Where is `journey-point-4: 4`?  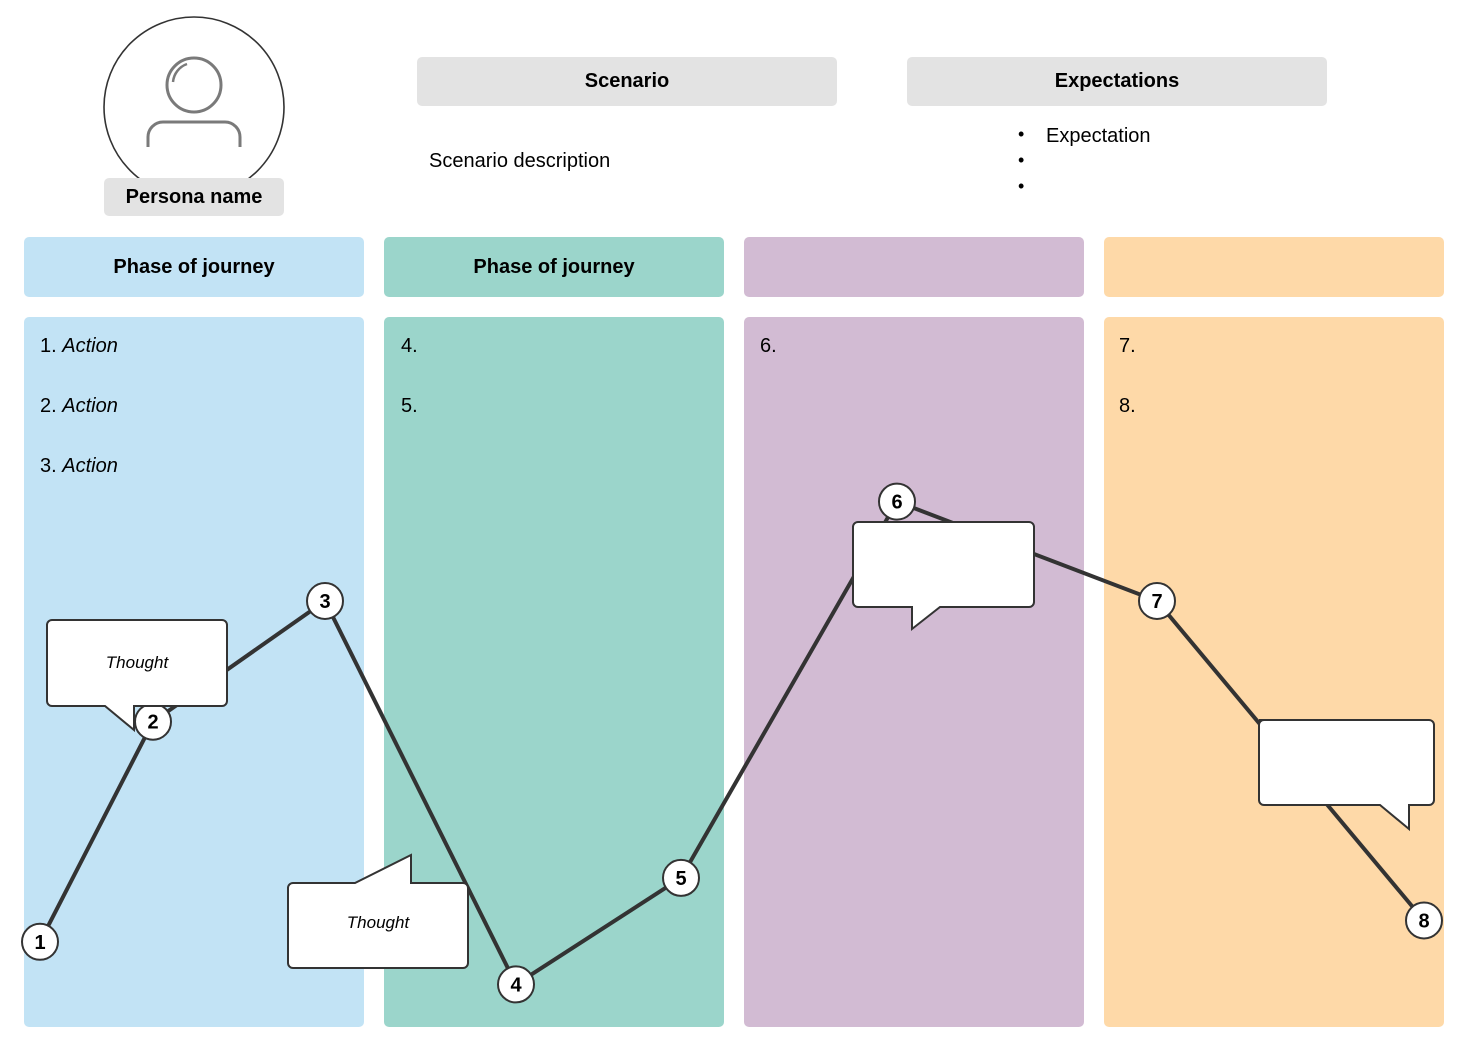
journey-point-4: 4 is located at coordinates (516, 984).